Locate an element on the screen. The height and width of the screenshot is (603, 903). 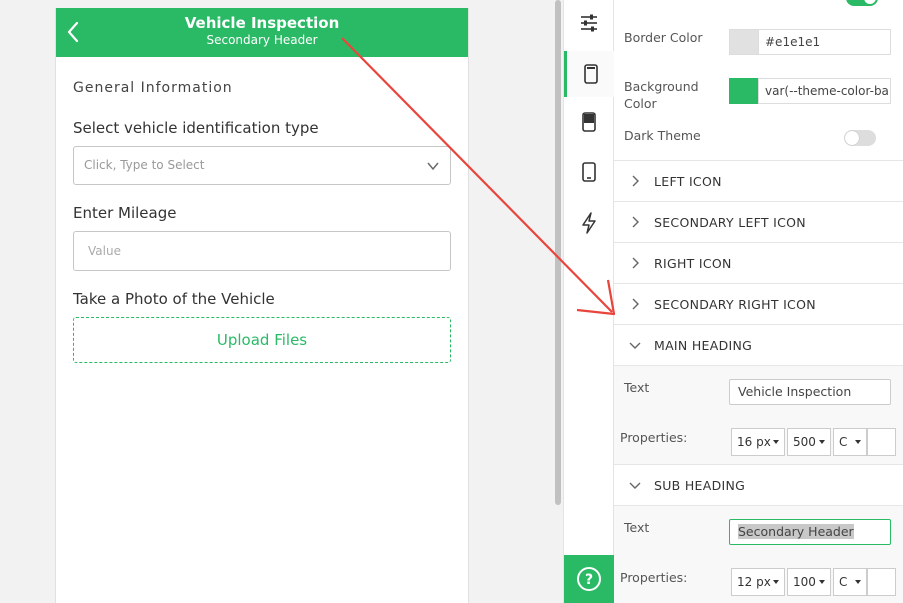
border-color-input: #e1e1e1 is located at coordinates (824, 42).